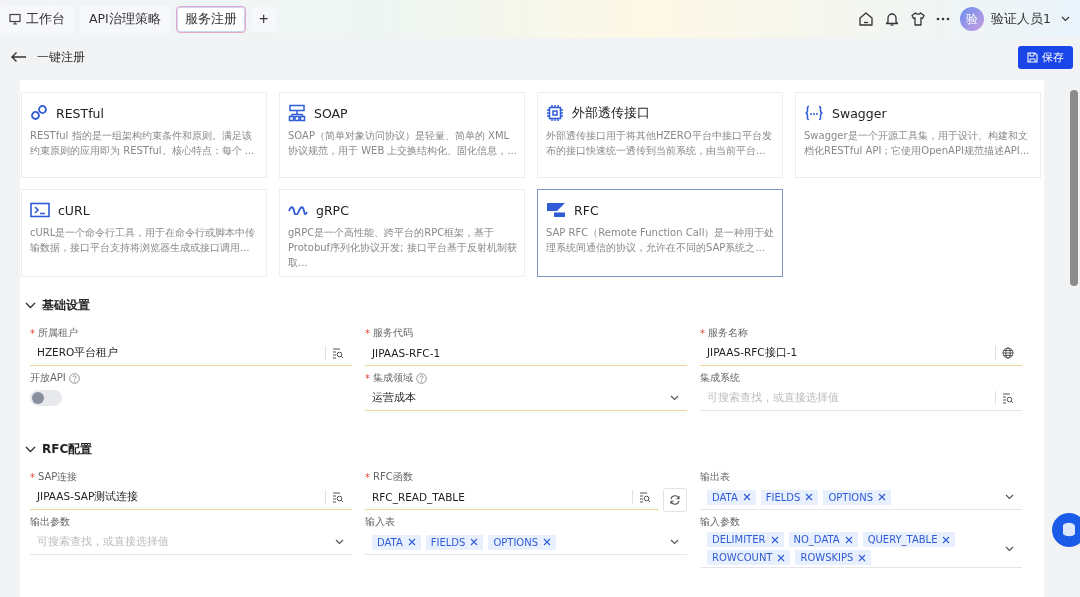 The width and height of the screenshot is (1080, 597). I want to click on floppy-disk-icon, so click(1032, 57).